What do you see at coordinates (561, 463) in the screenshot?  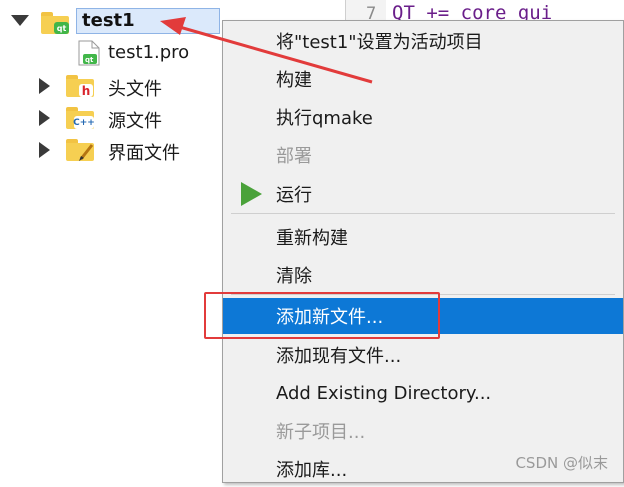 I see `watermark: CSDN @似末` at bounding box center [561, 463].